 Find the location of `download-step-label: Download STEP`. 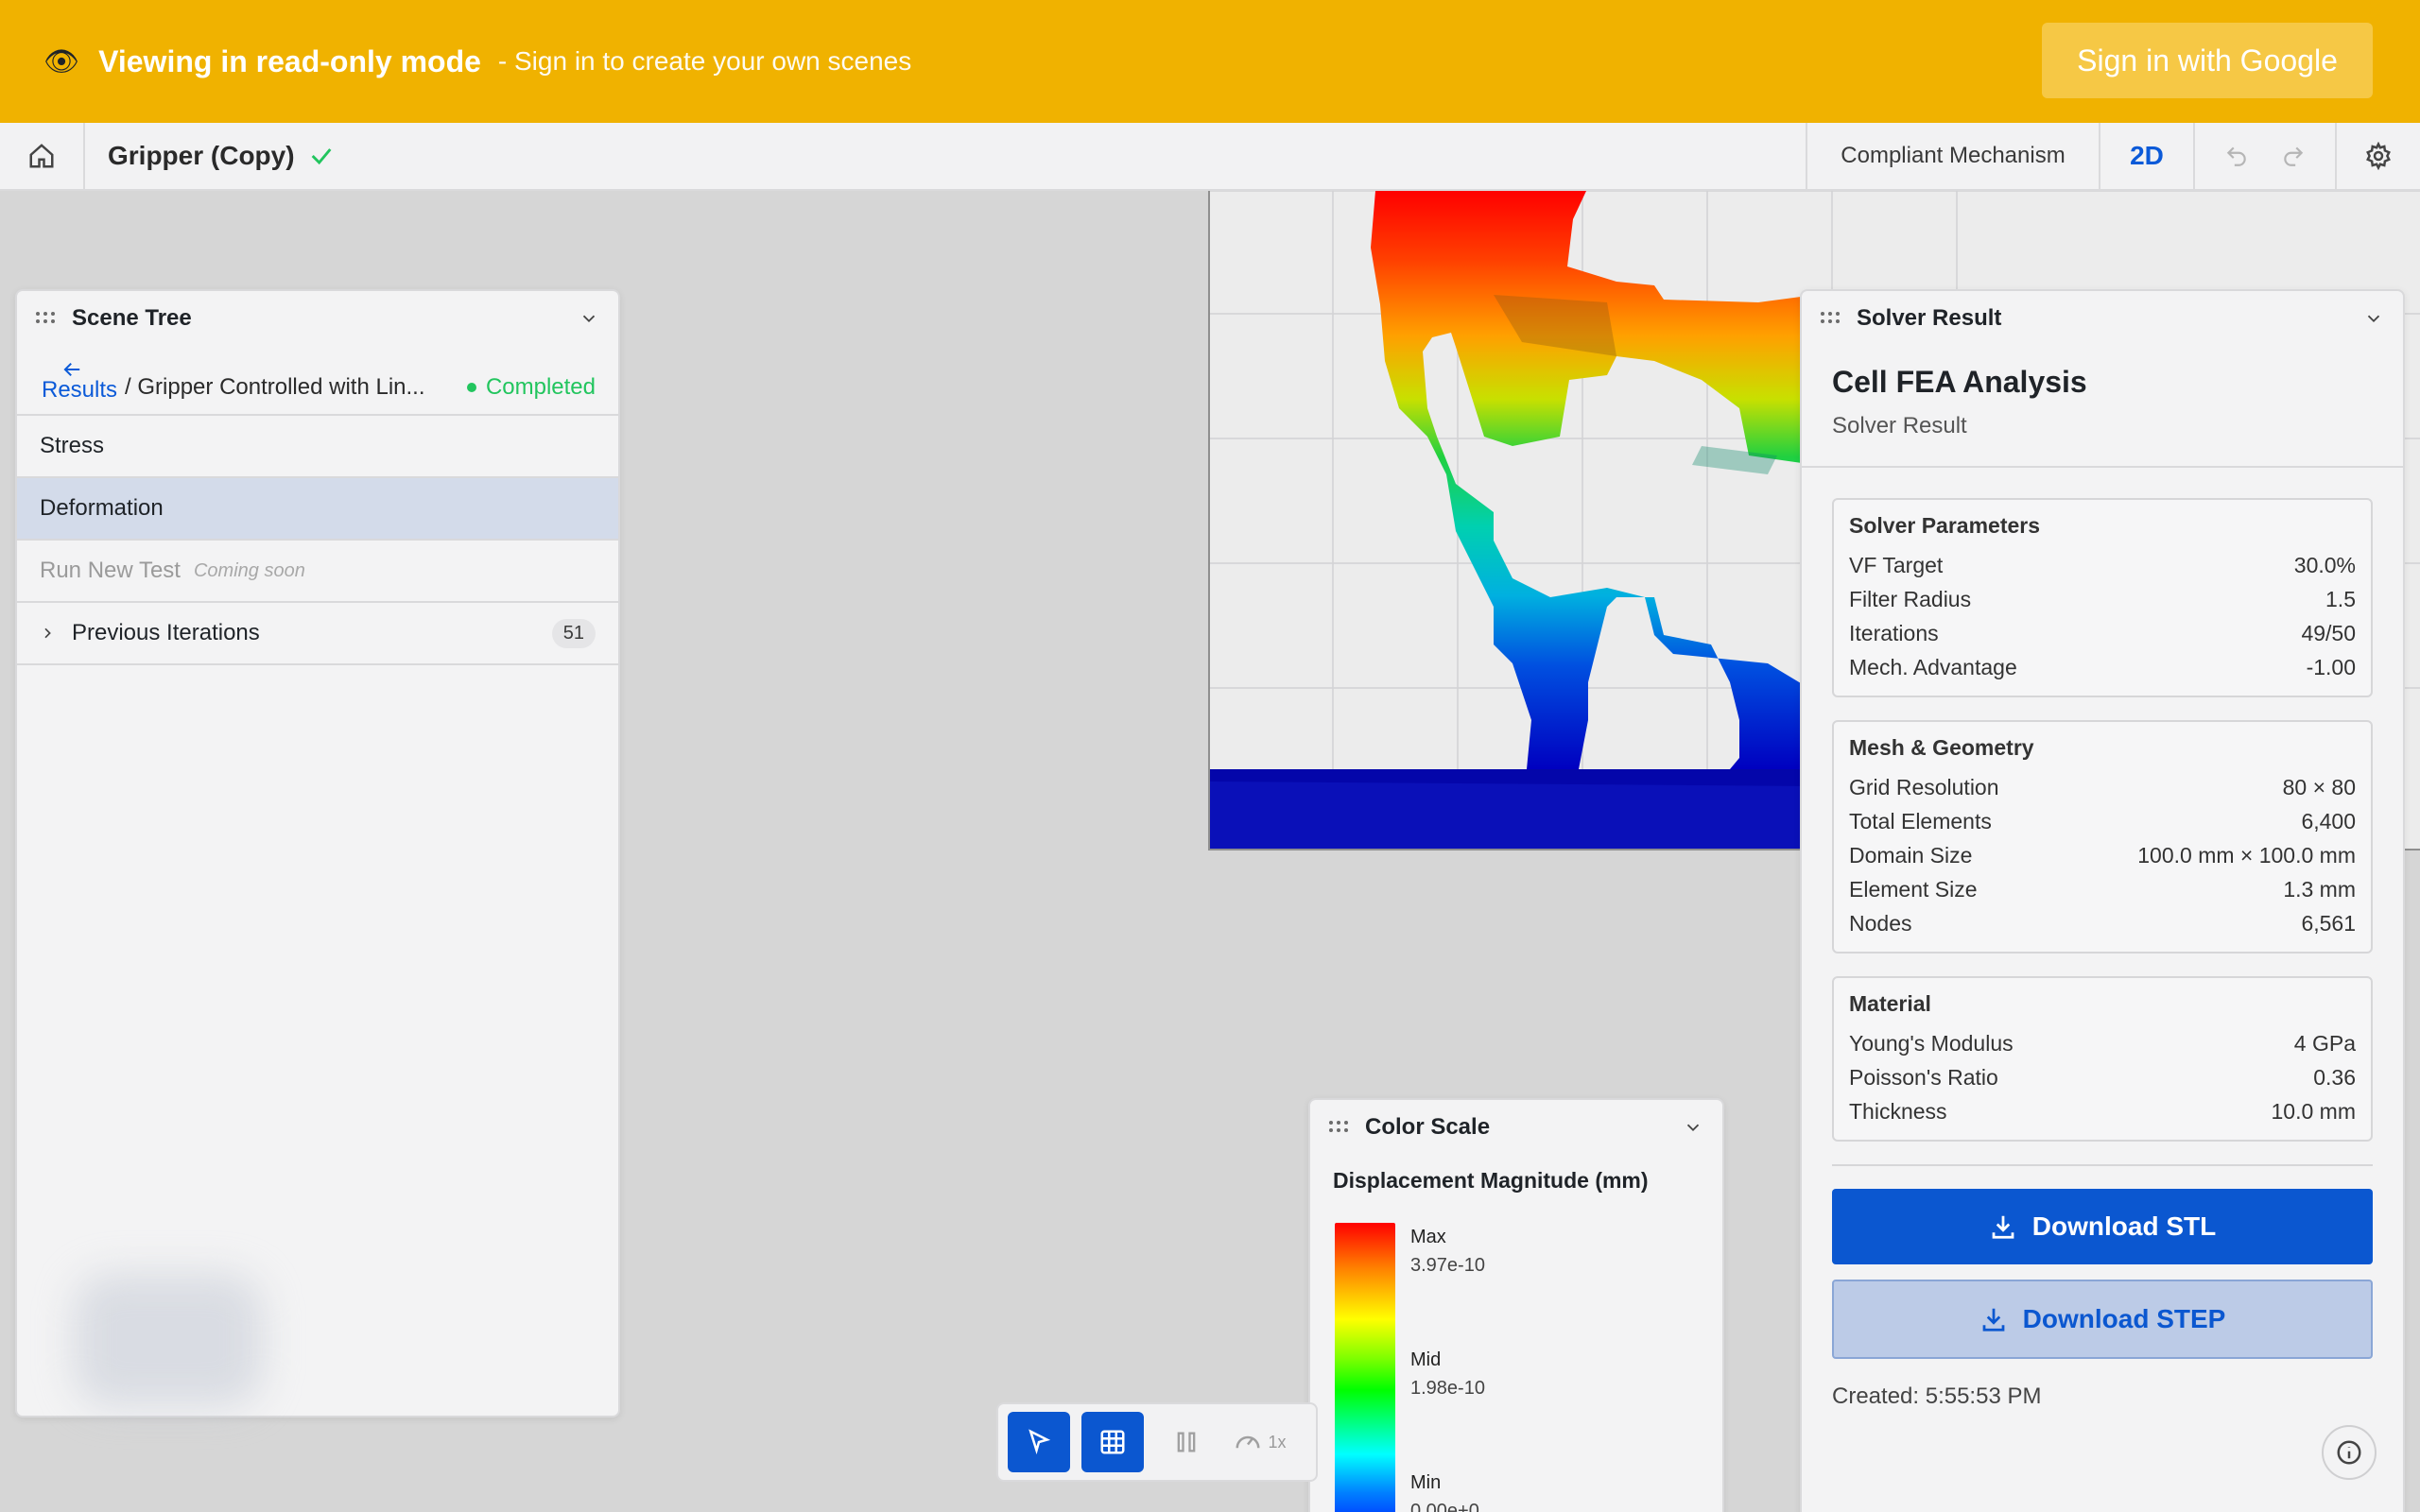

download-step-label: Download STEP is located at coordinates (2124, 1318).